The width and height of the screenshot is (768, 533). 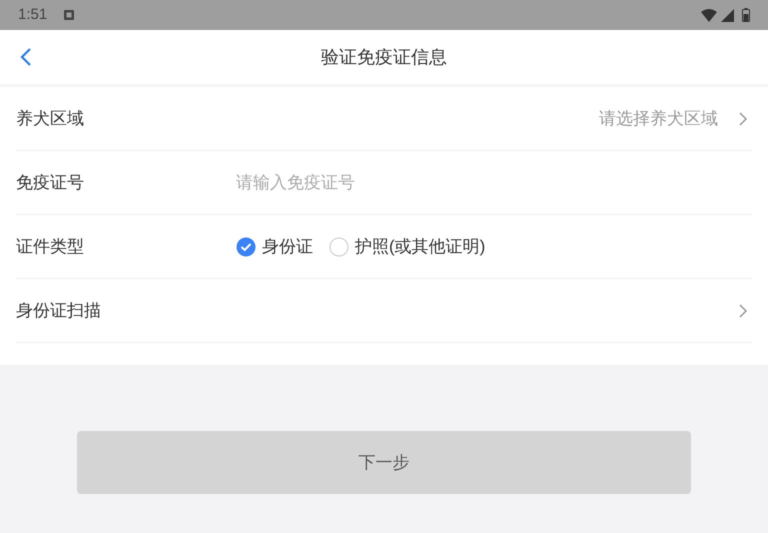 I want to click on field-label: 身份证扫描, so click(x=59, y=311).